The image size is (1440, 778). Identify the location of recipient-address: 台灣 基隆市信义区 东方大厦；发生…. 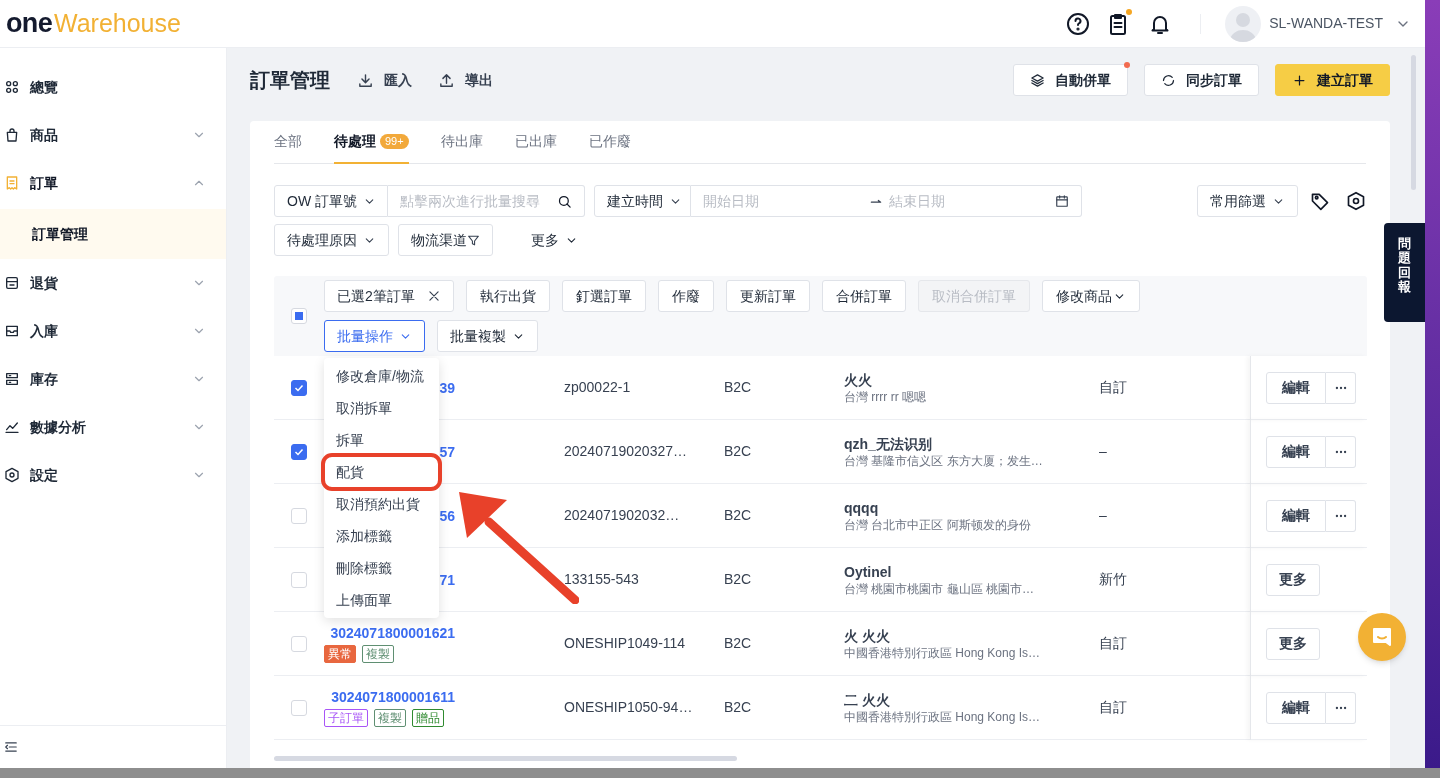
(944, 460).